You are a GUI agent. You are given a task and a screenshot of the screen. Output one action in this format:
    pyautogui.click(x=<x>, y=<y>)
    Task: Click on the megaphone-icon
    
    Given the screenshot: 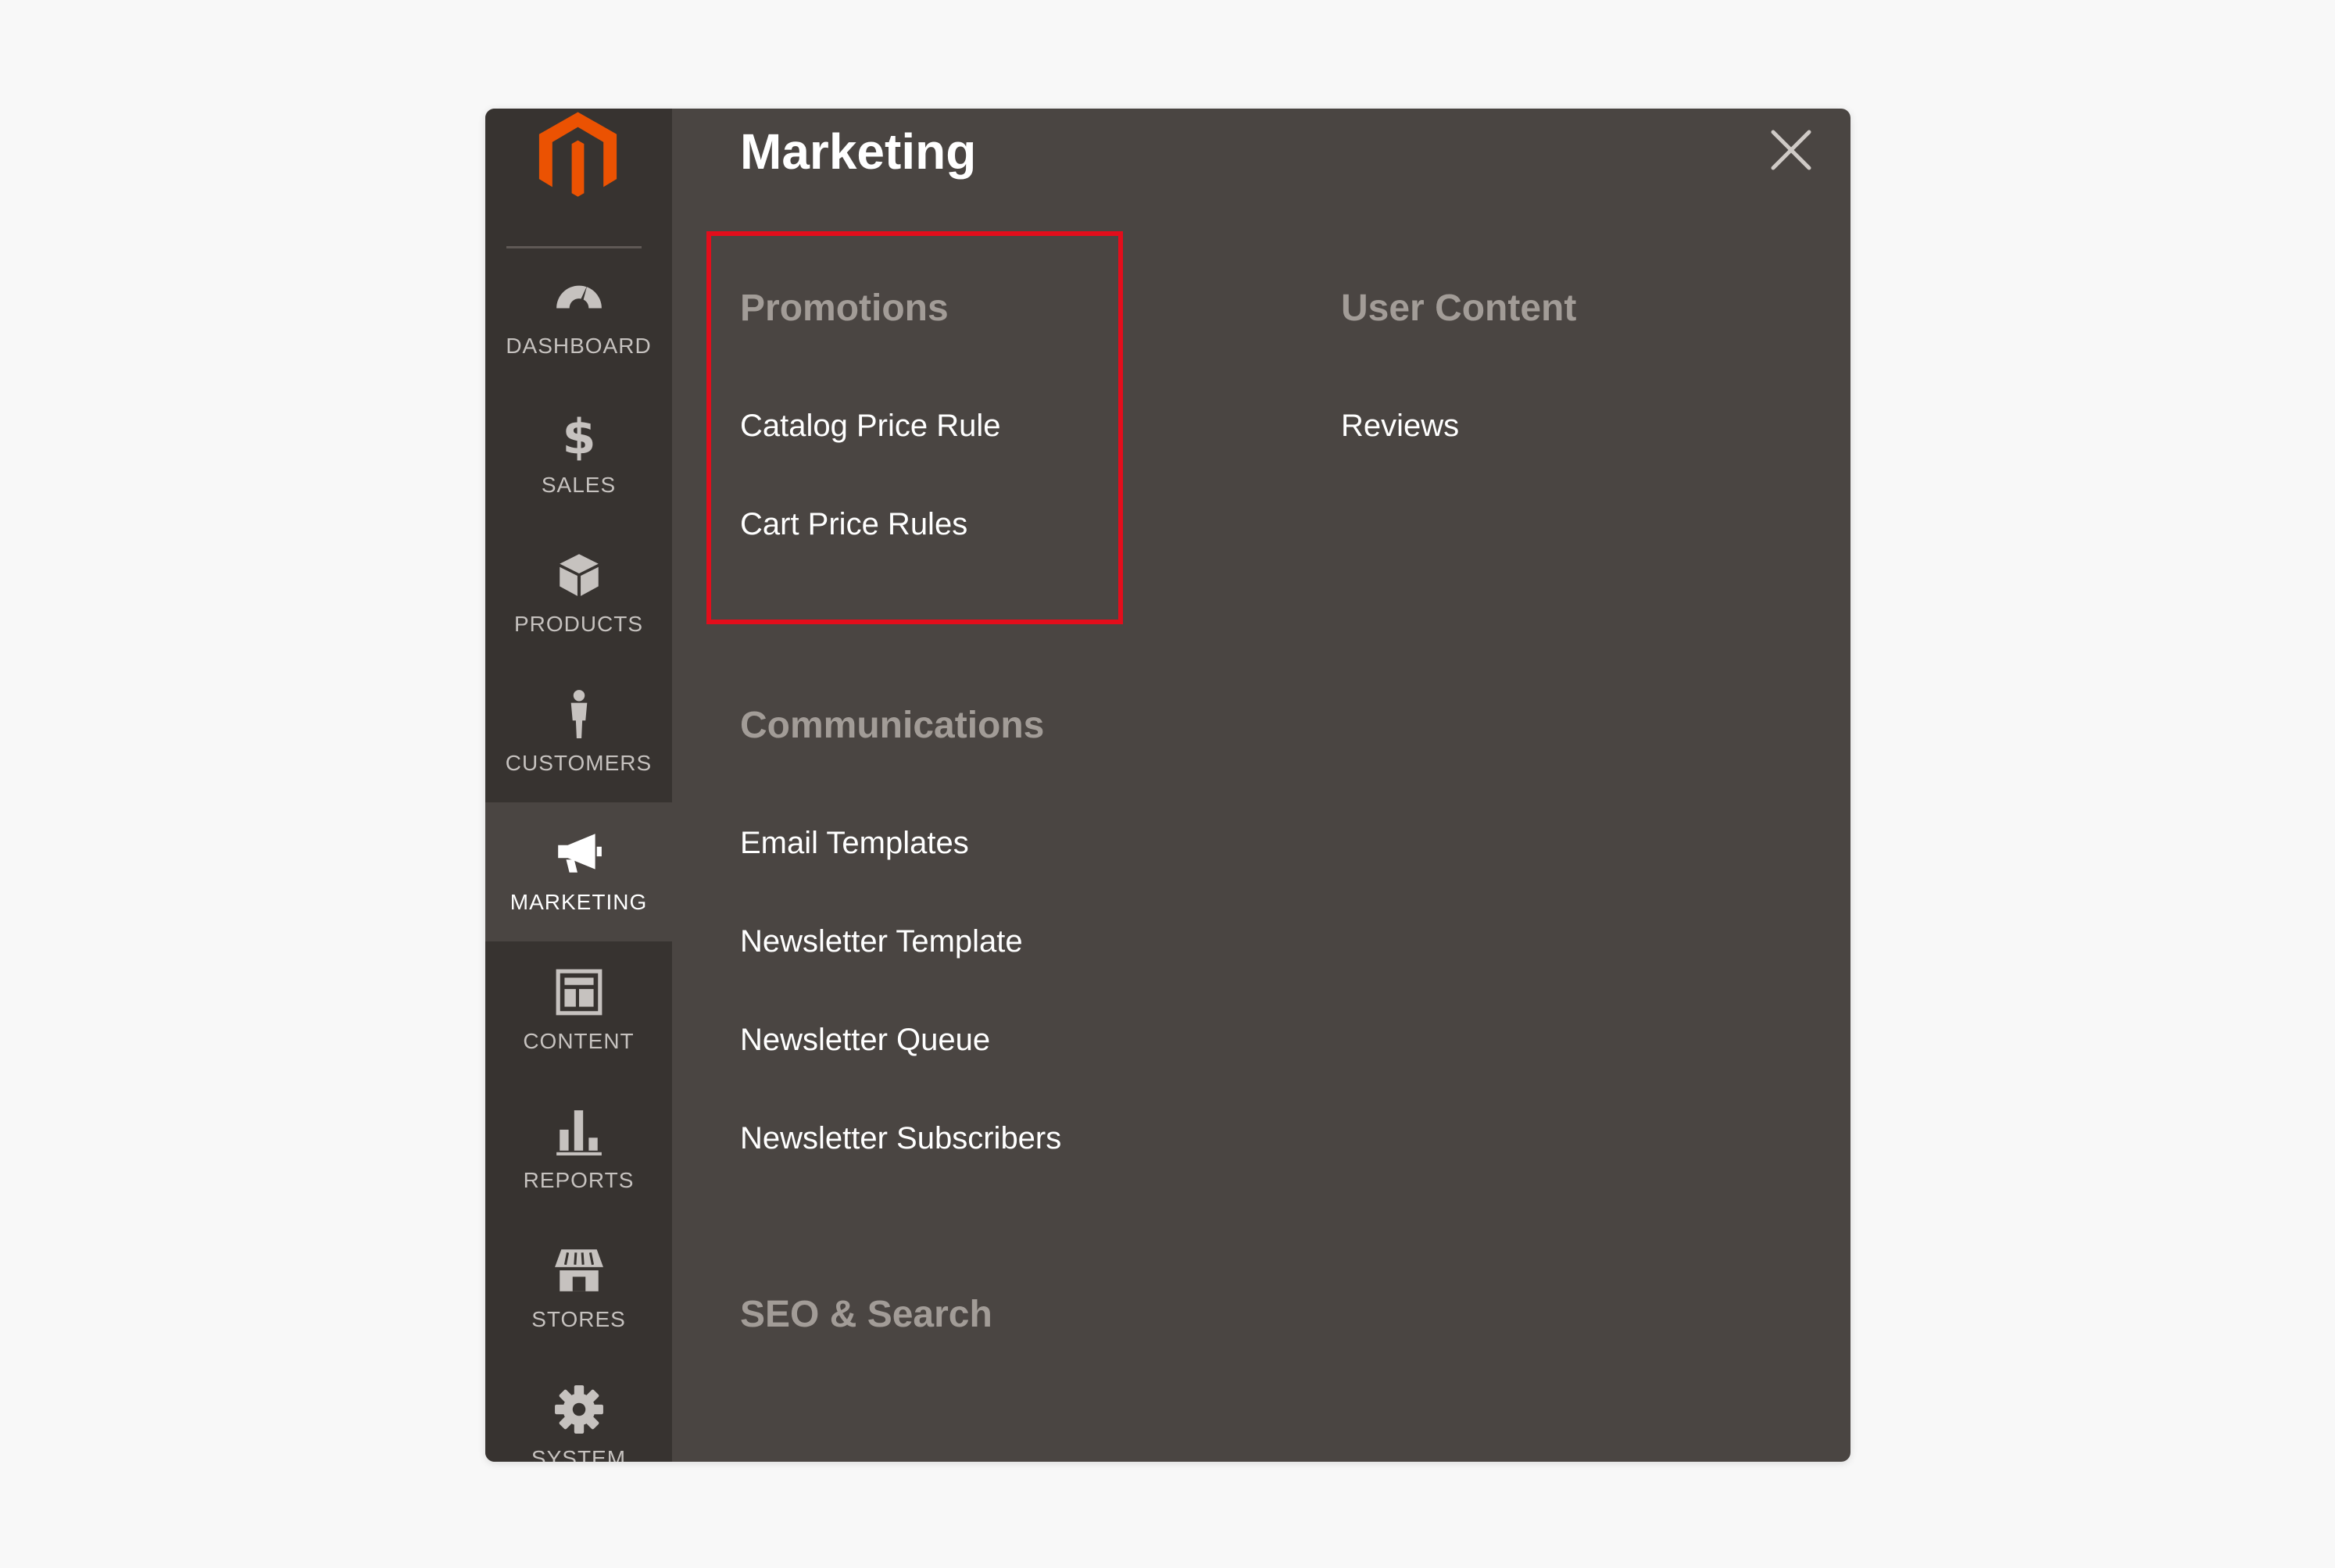 What is the action you would take?
    pyautogui.click(x=579, y=853)
    